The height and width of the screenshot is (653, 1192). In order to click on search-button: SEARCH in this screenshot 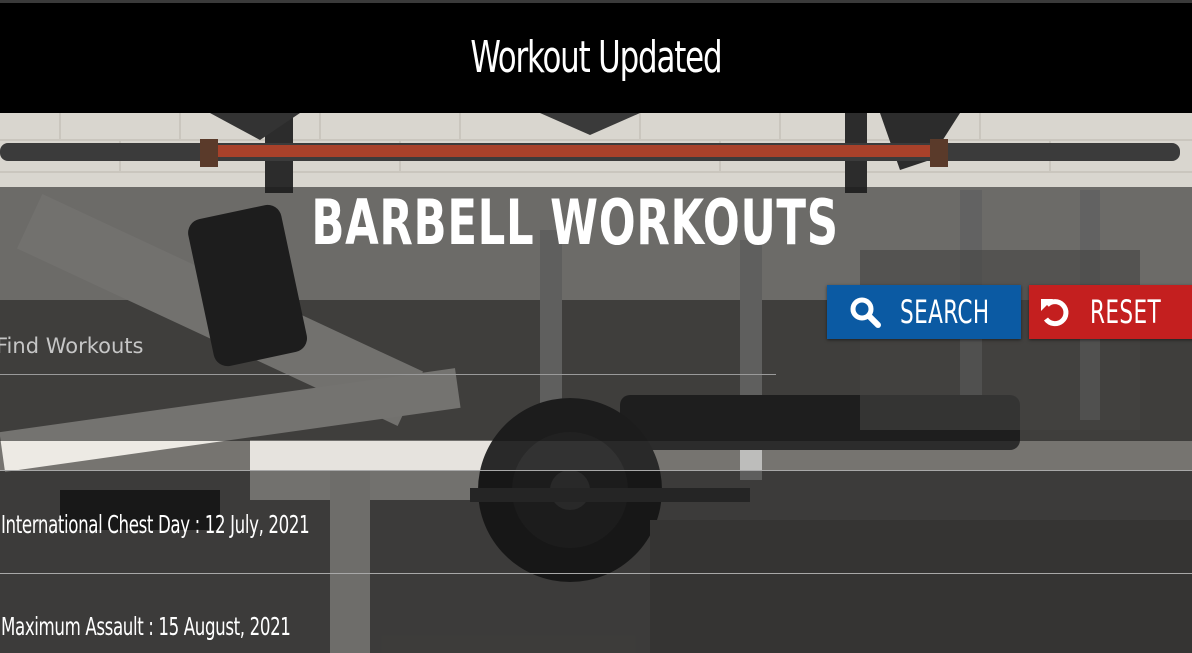, I will do `click(924, 312)`.